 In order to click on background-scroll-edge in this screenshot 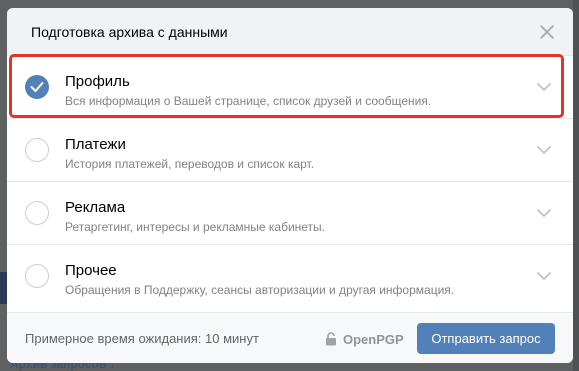, I will do `click(576, 185)`.